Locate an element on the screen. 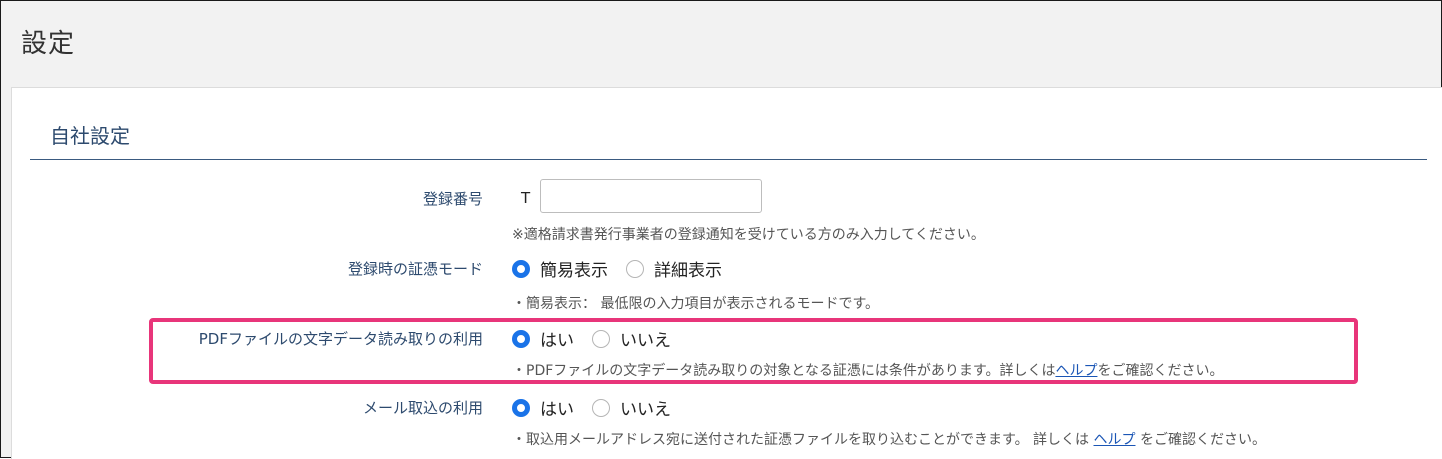  radio-mail-yes: はい is located at coordinates (543, 407).